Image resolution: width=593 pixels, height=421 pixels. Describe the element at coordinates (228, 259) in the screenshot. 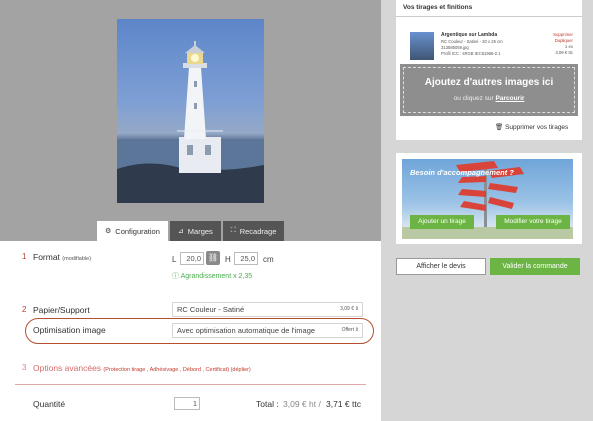

I see `height-label: H` at that location.